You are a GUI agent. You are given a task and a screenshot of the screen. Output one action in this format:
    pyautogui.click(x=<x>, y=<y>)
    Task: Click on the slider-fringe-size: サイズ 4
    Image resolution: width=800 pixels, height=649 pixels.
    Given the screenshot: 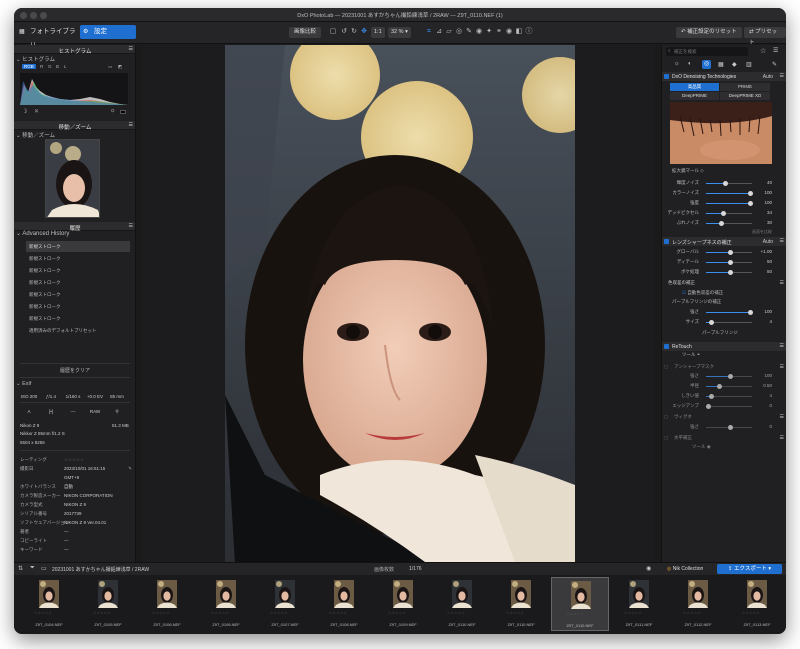 What is the action you would take?
    pyautogui.click(x=724, y=322)
    